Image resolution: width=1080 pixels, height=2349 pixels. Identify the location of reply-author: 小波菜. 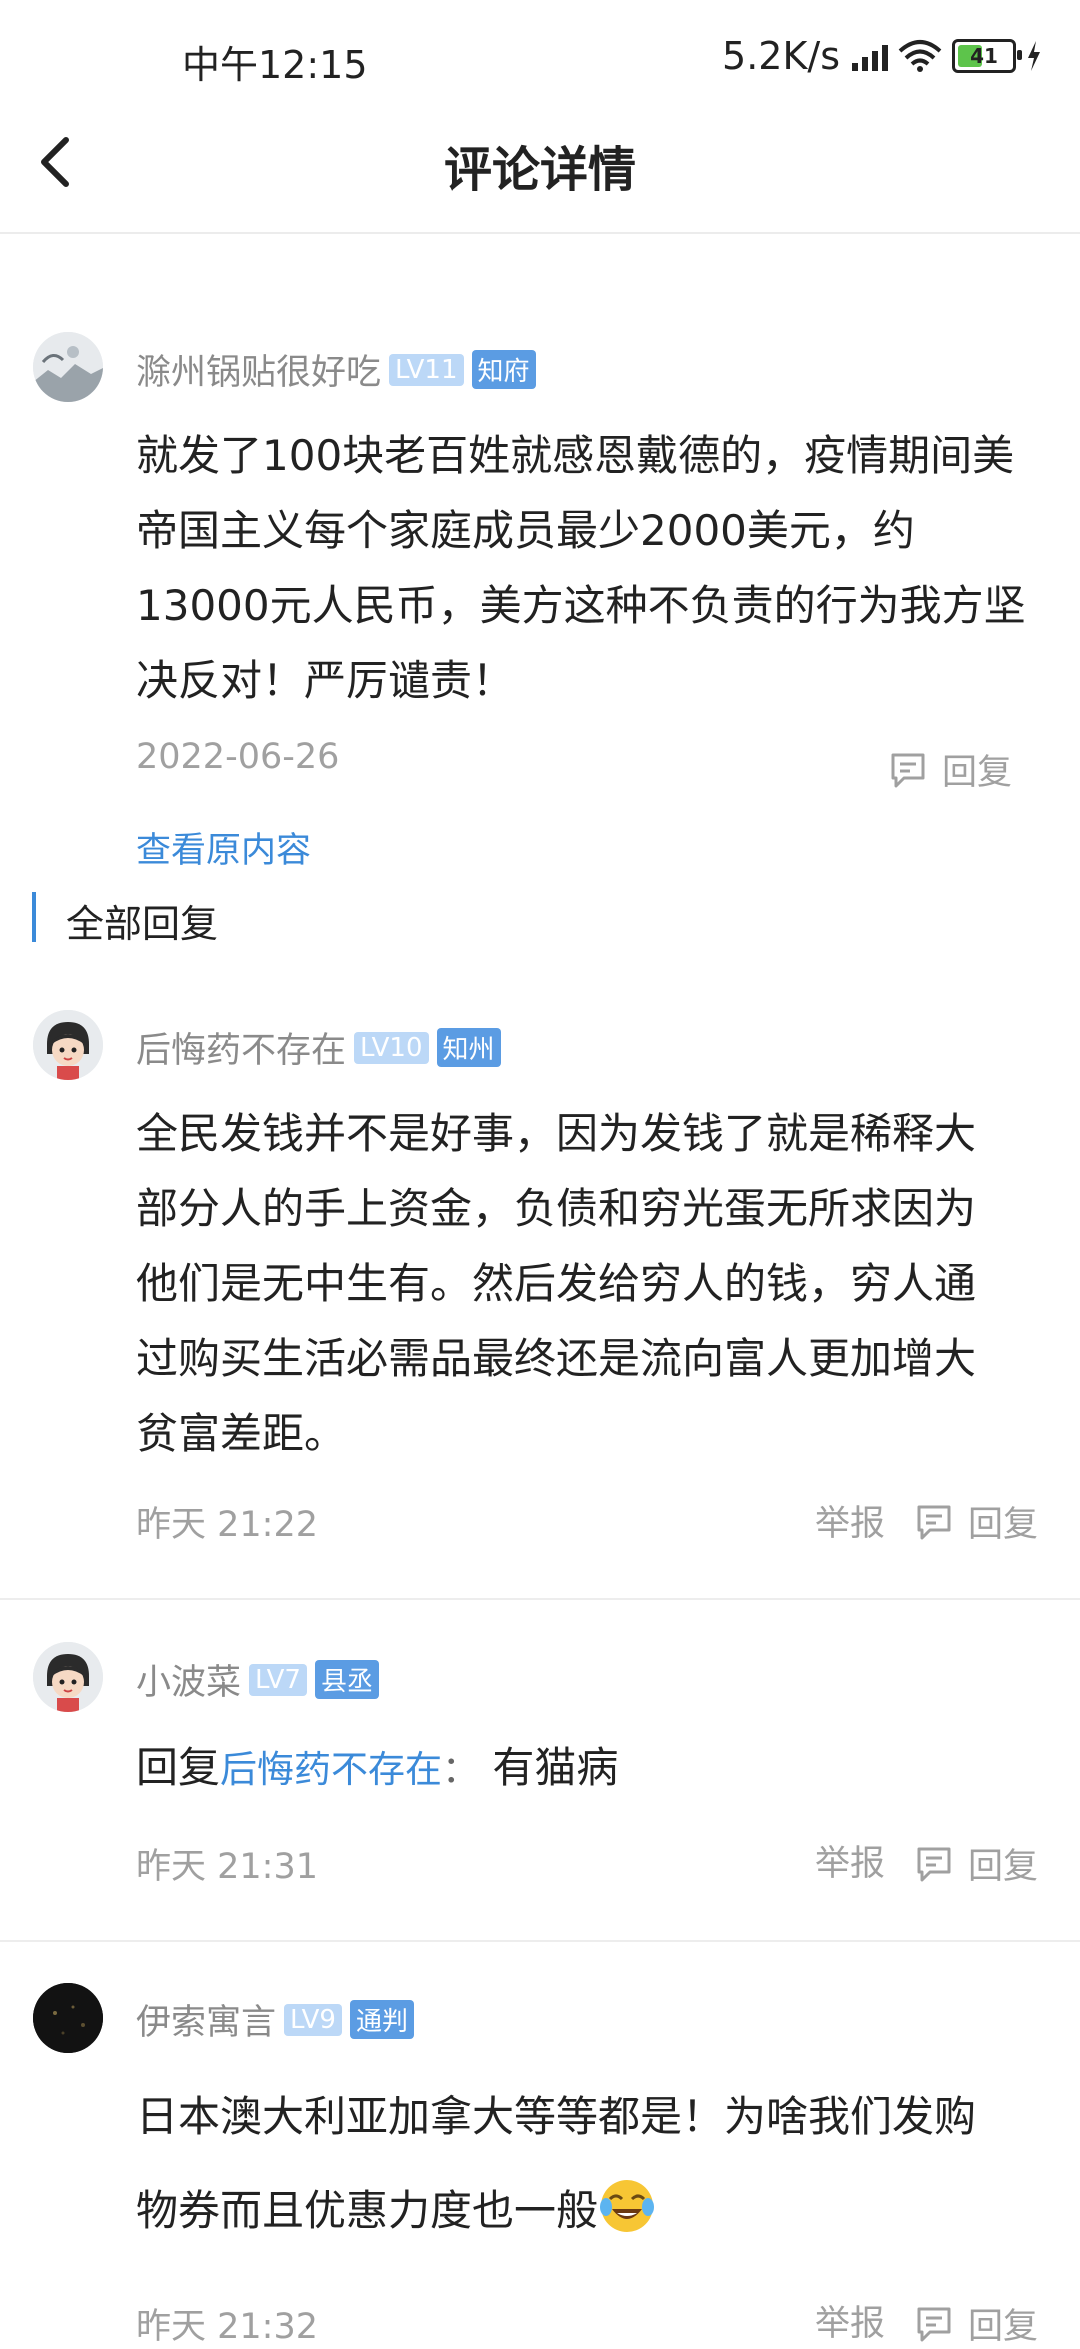
(188, 1679).